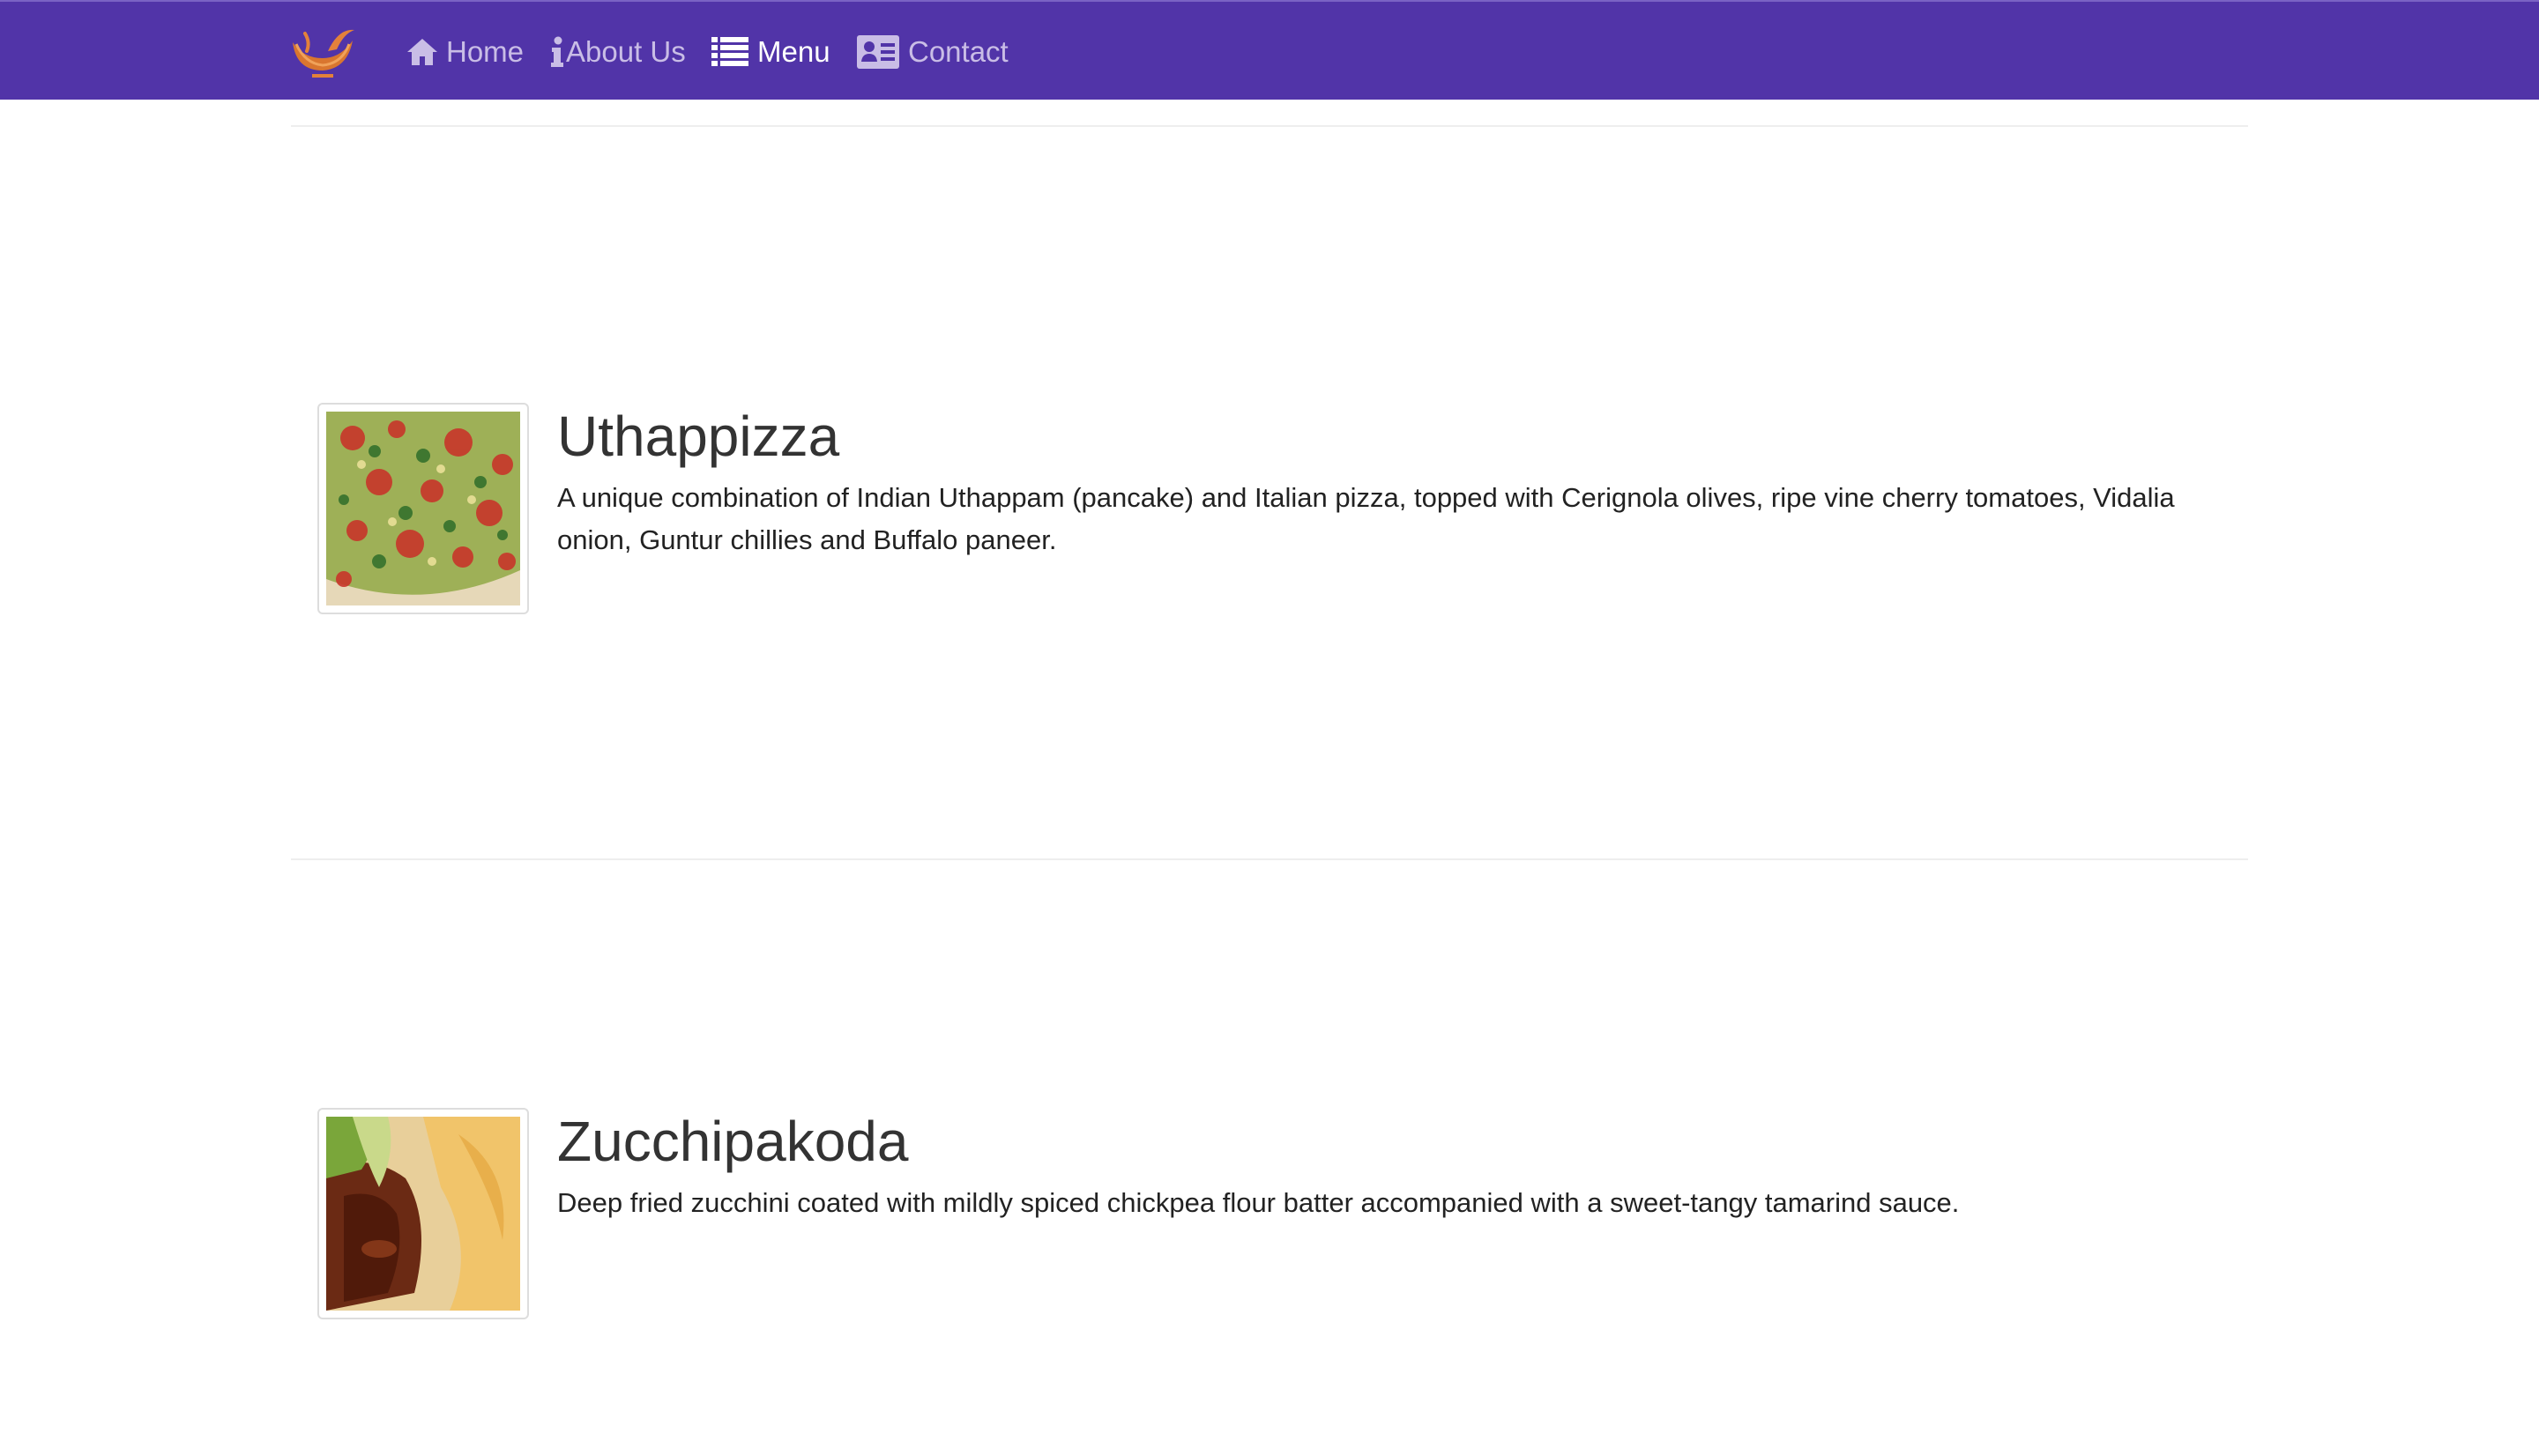  I want to click on nav-label-contact: Contact, so click(958, 51).